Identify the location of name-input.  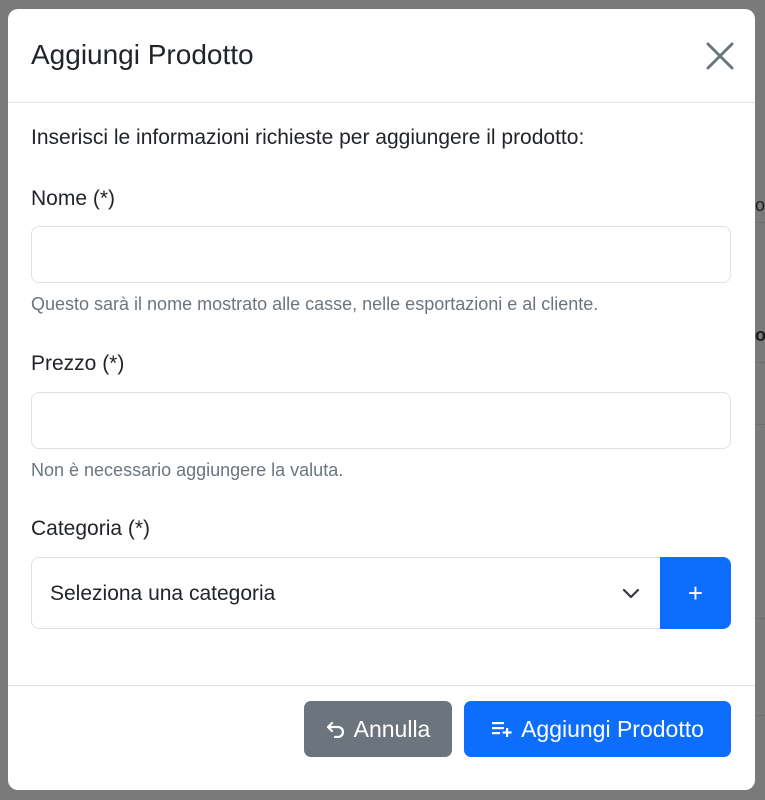
(381, 254).